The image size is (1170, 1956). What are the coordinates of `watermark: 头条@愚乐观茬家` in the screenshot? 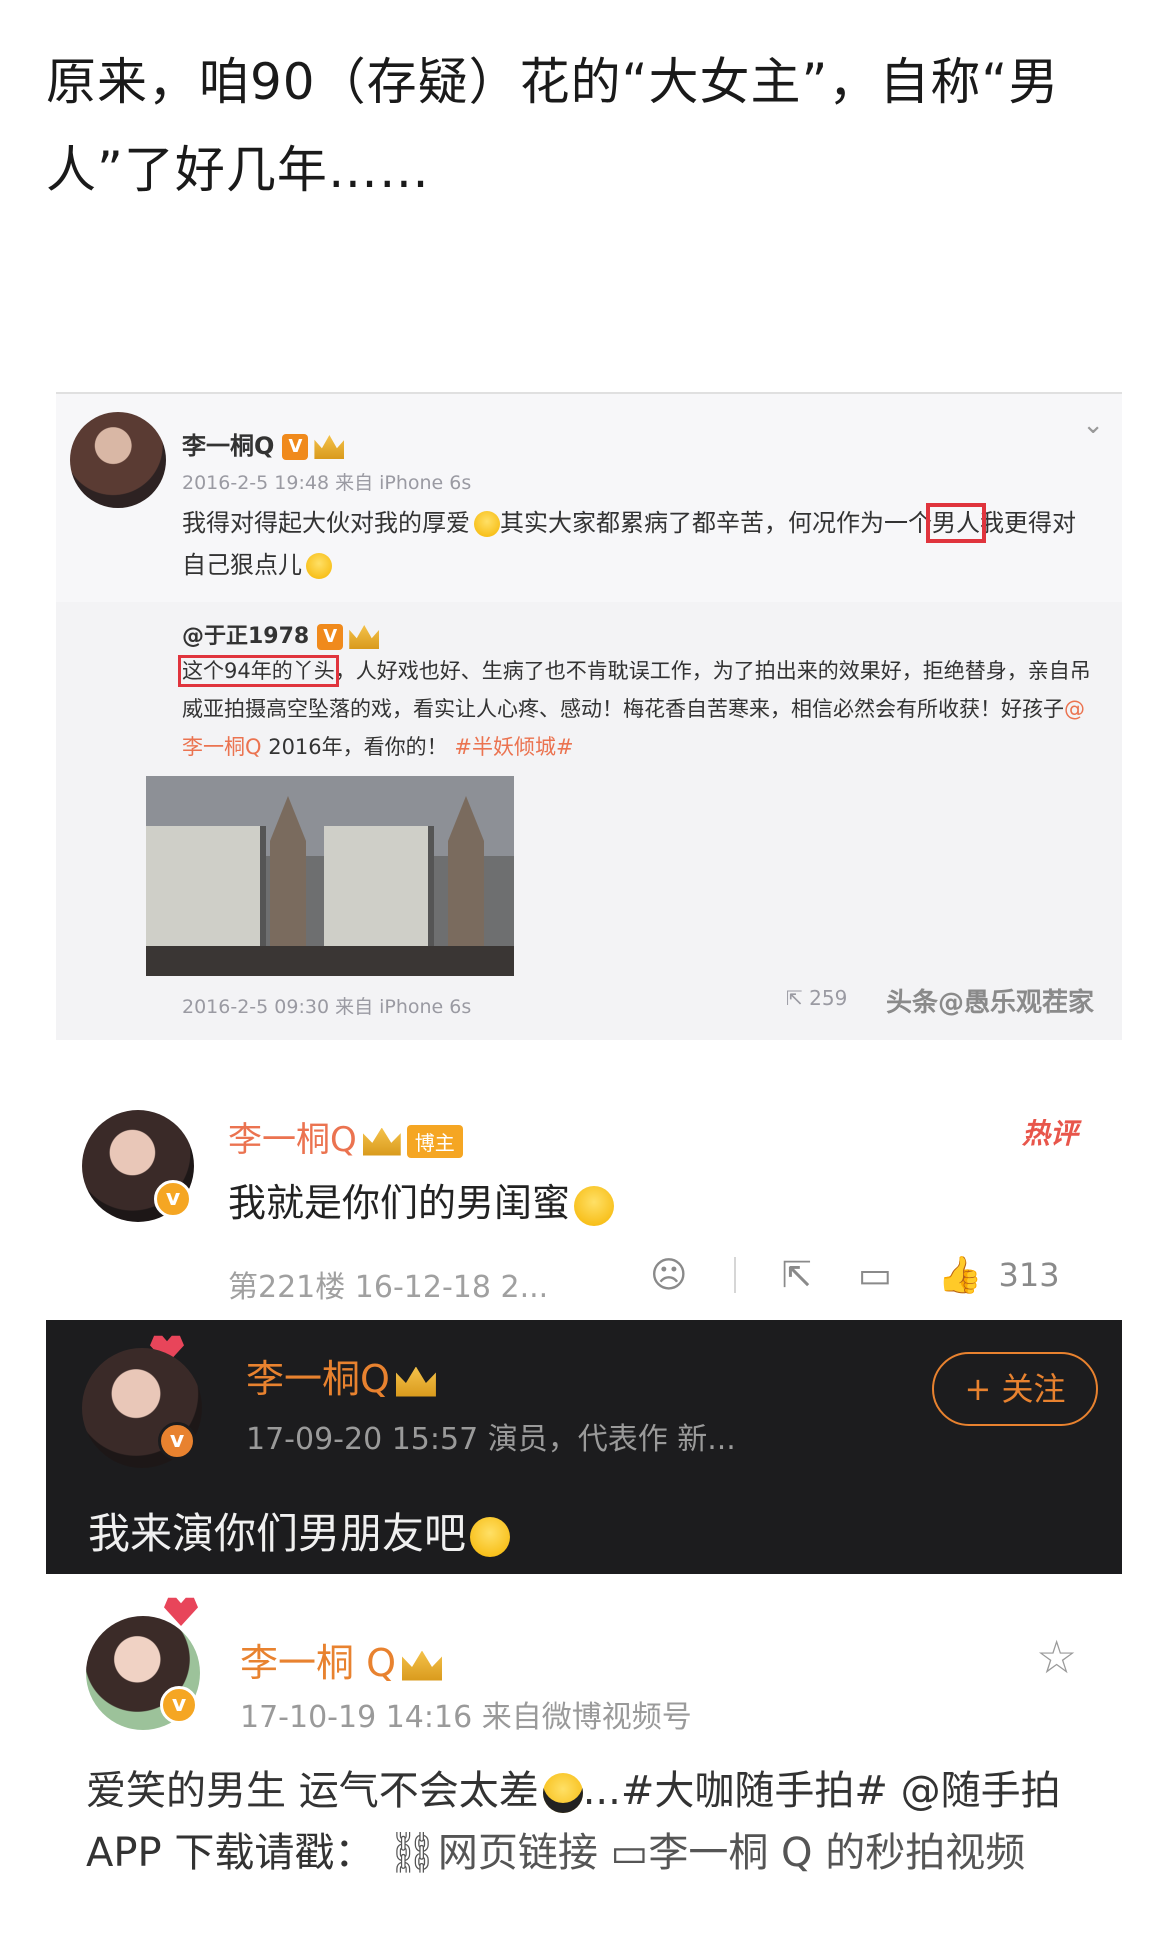 It's located at (990, 1003).